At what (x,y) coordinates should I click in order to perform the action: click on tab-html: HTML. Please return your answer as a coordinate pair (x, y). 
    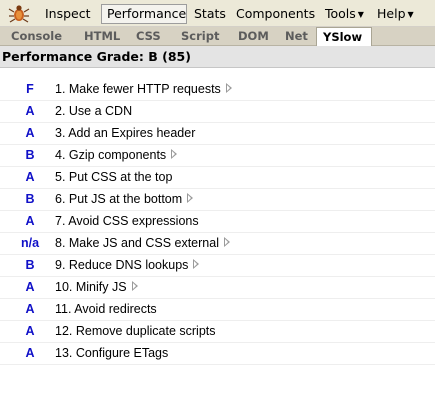
    Looking at the image, I should click on (102, 36).